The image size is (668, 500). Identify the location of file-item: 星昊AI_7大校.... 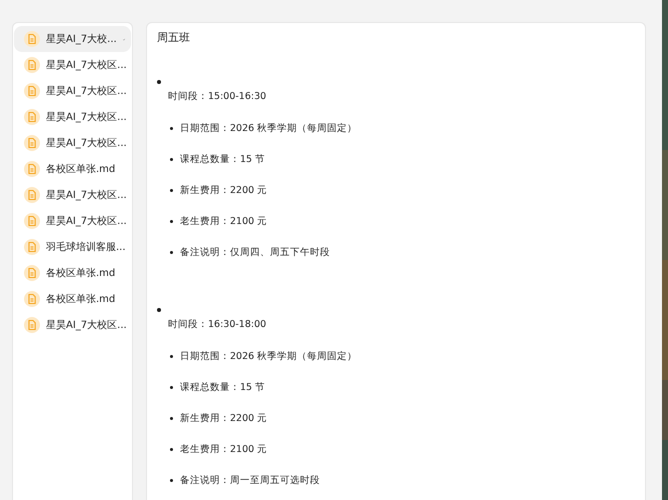
(72, 39).